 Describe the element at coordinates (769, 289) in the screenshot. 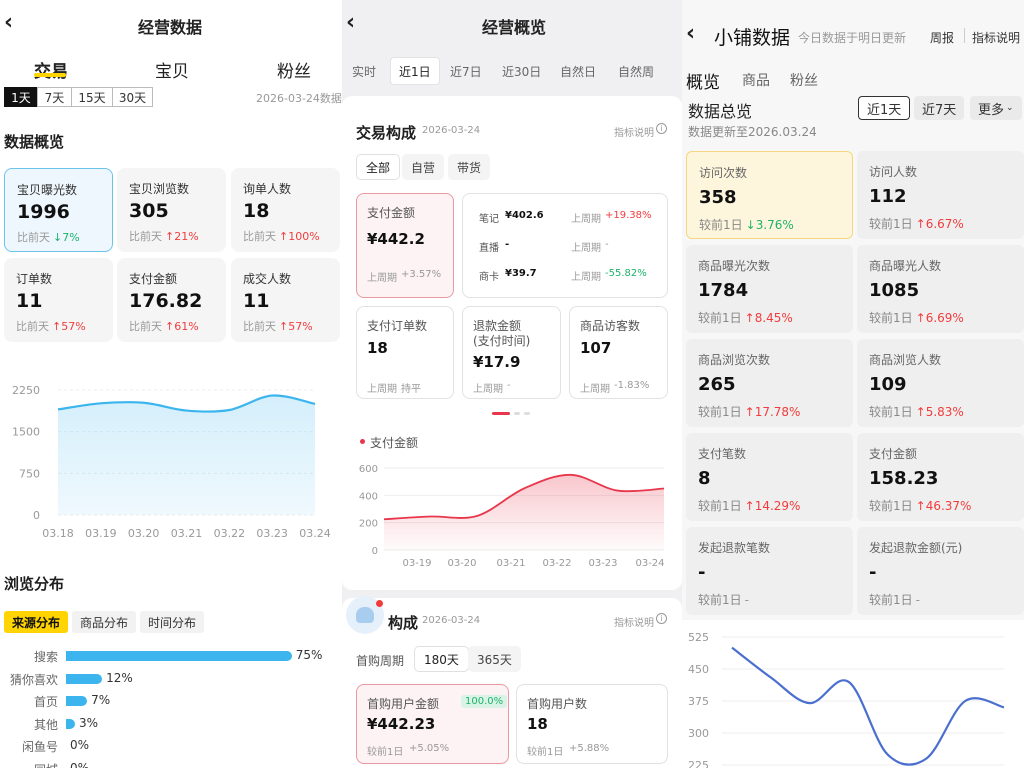

I see `metric-card: 商品曝光次数 1784 较前1日 ↑8.45%` at that location.